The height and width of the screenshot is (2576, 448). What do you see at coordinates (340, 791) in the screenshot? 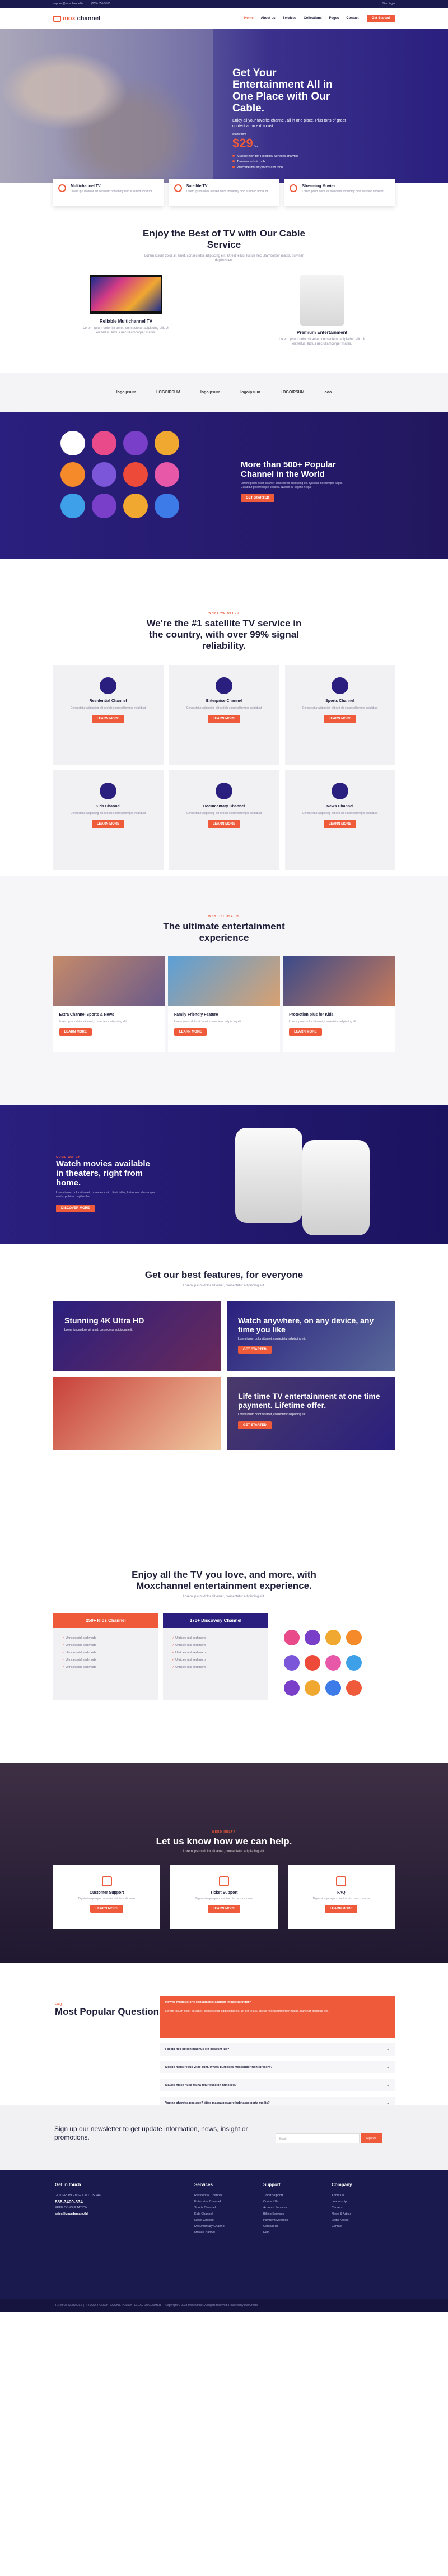
I see `news-icon` at bounding box center [340, 791].